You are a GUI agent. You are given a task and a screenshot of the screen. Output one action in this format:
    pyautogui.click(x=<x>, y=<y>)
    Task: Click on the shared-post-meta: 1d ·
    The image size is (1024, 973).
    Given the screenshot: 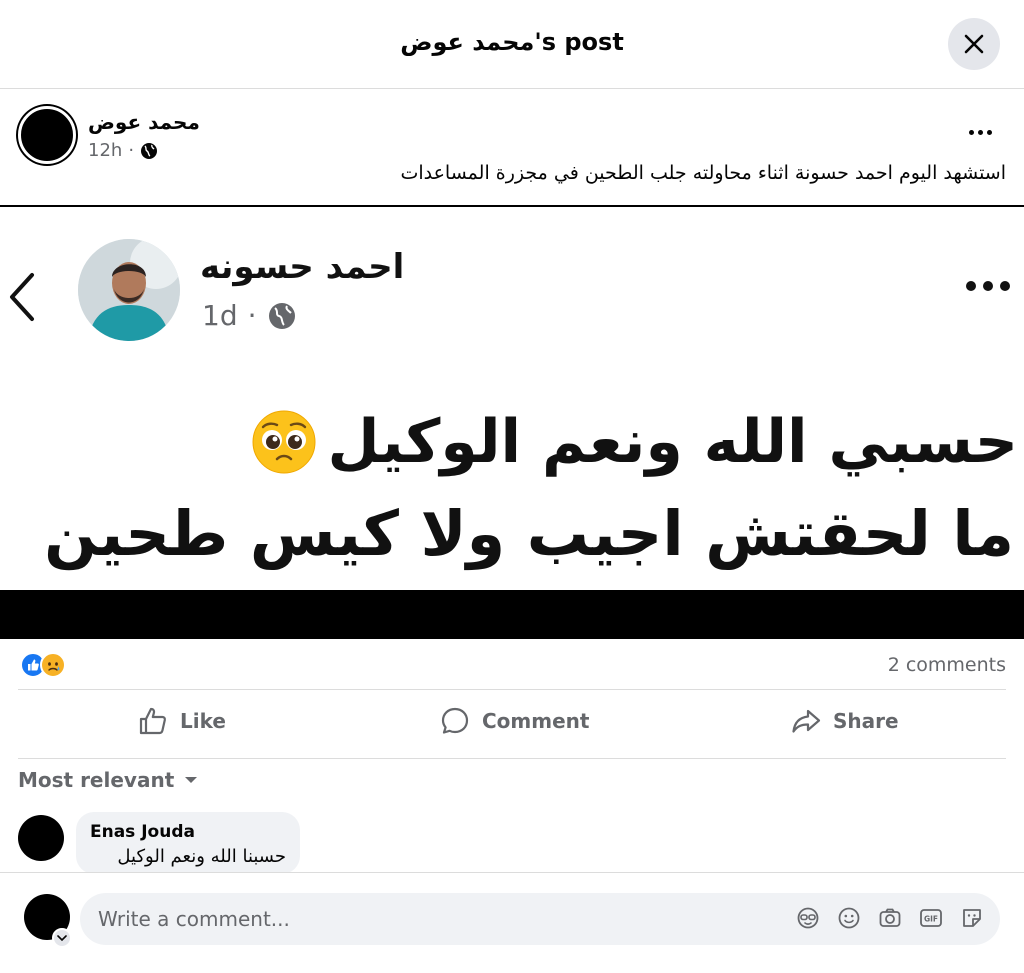 What is the action you would take?
    pyautogui.click(x=249, y=315)
    